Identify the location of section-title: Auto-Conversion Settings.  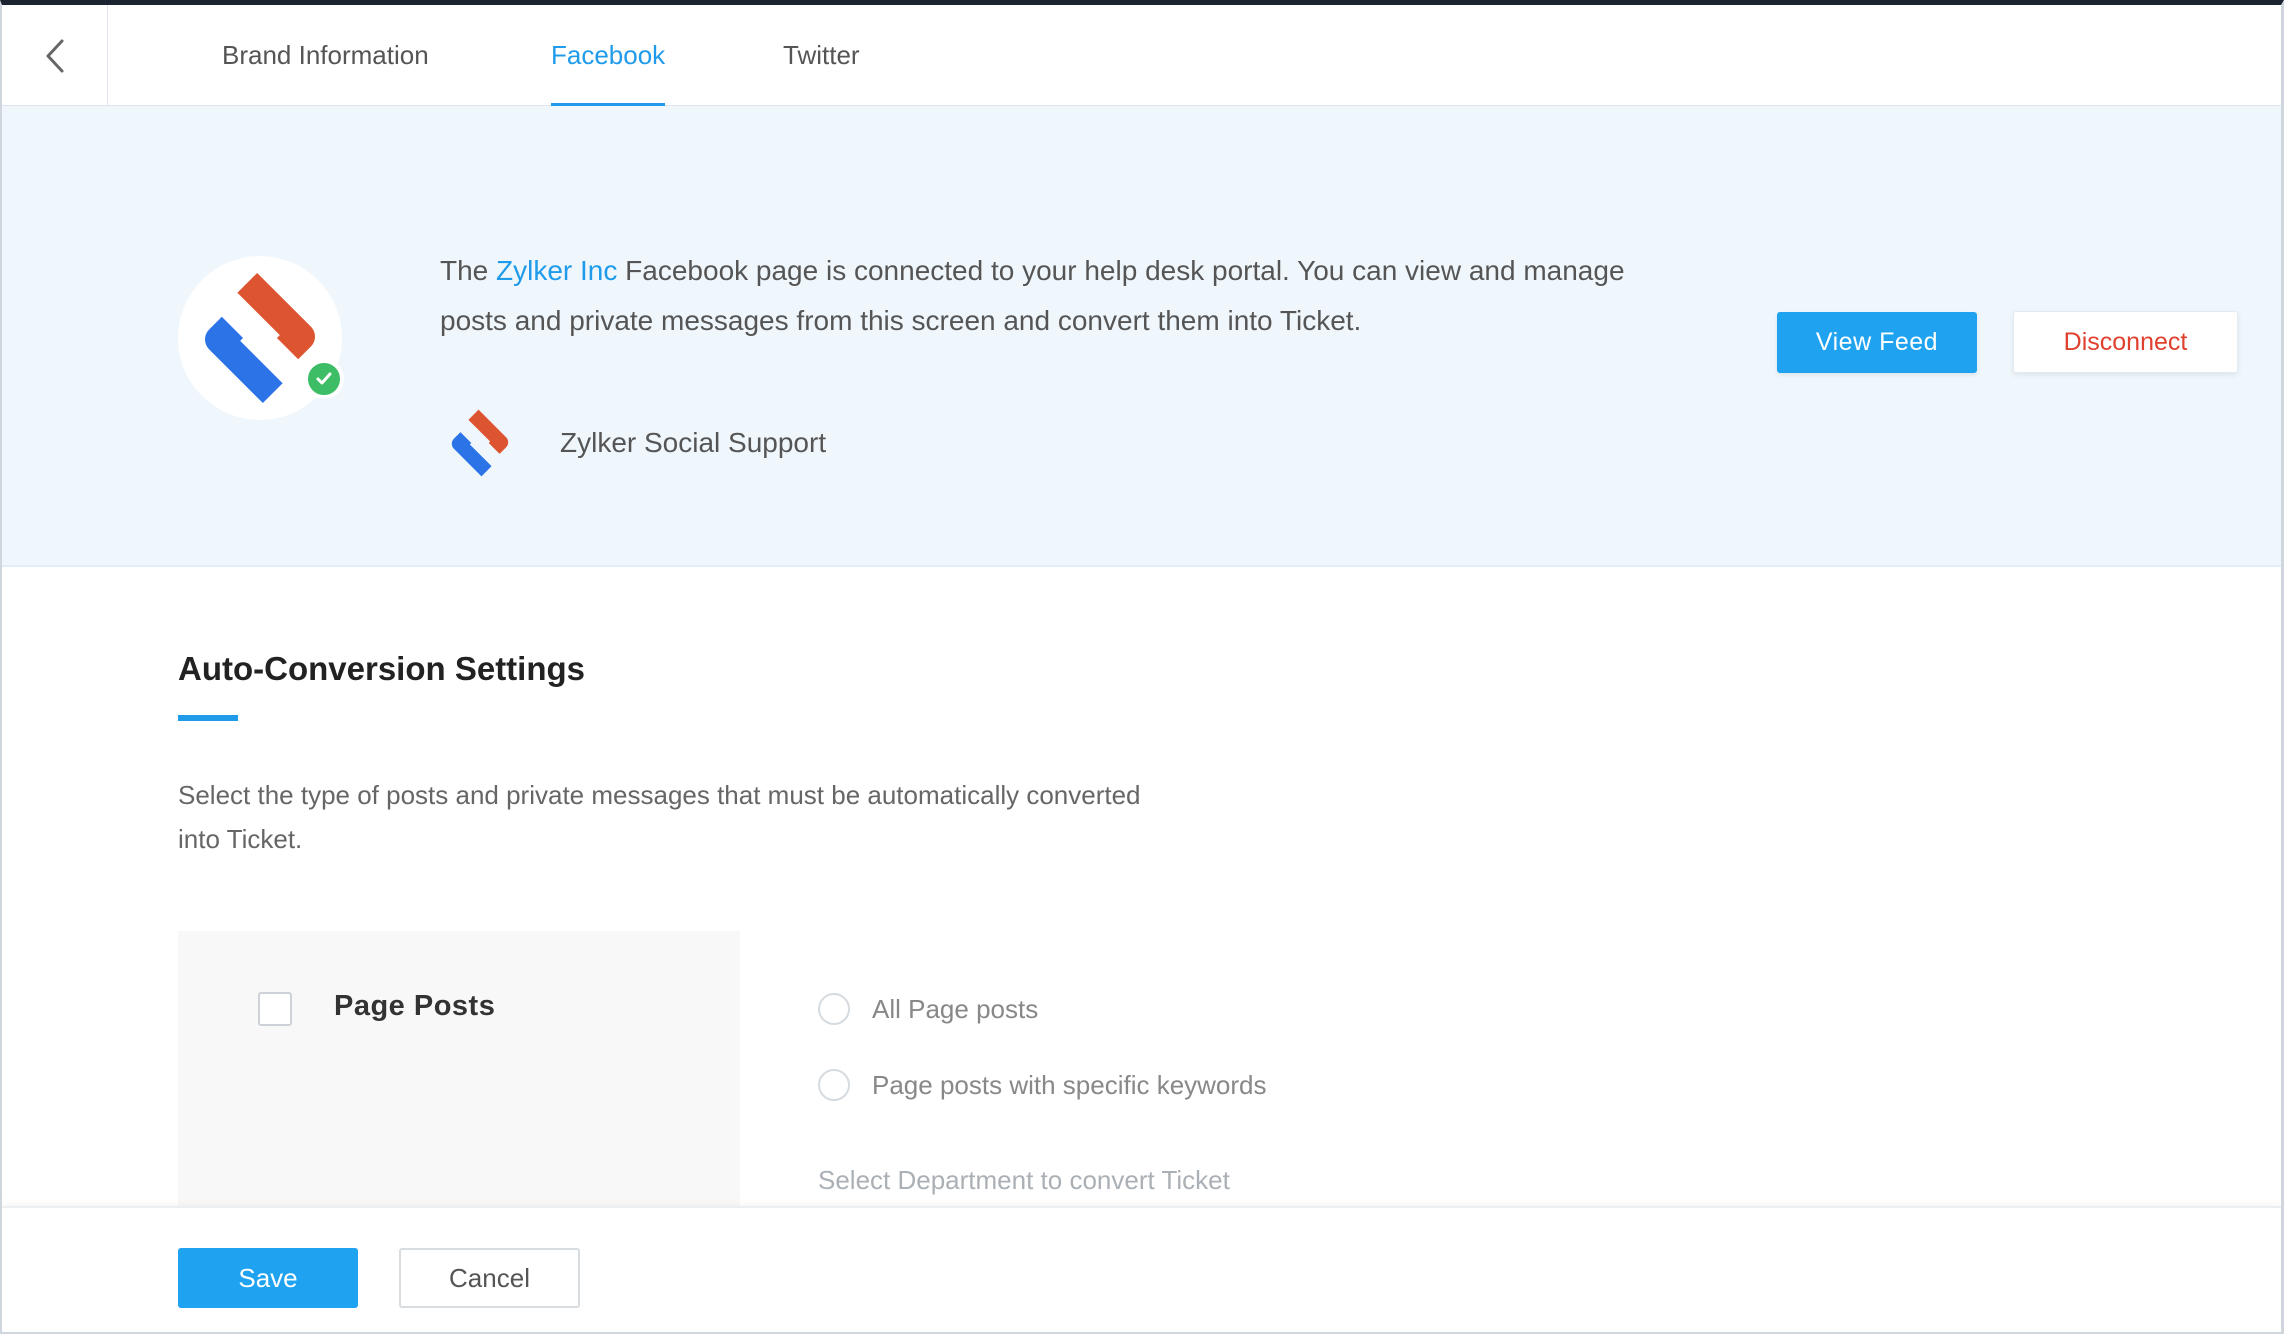
(382, 668).